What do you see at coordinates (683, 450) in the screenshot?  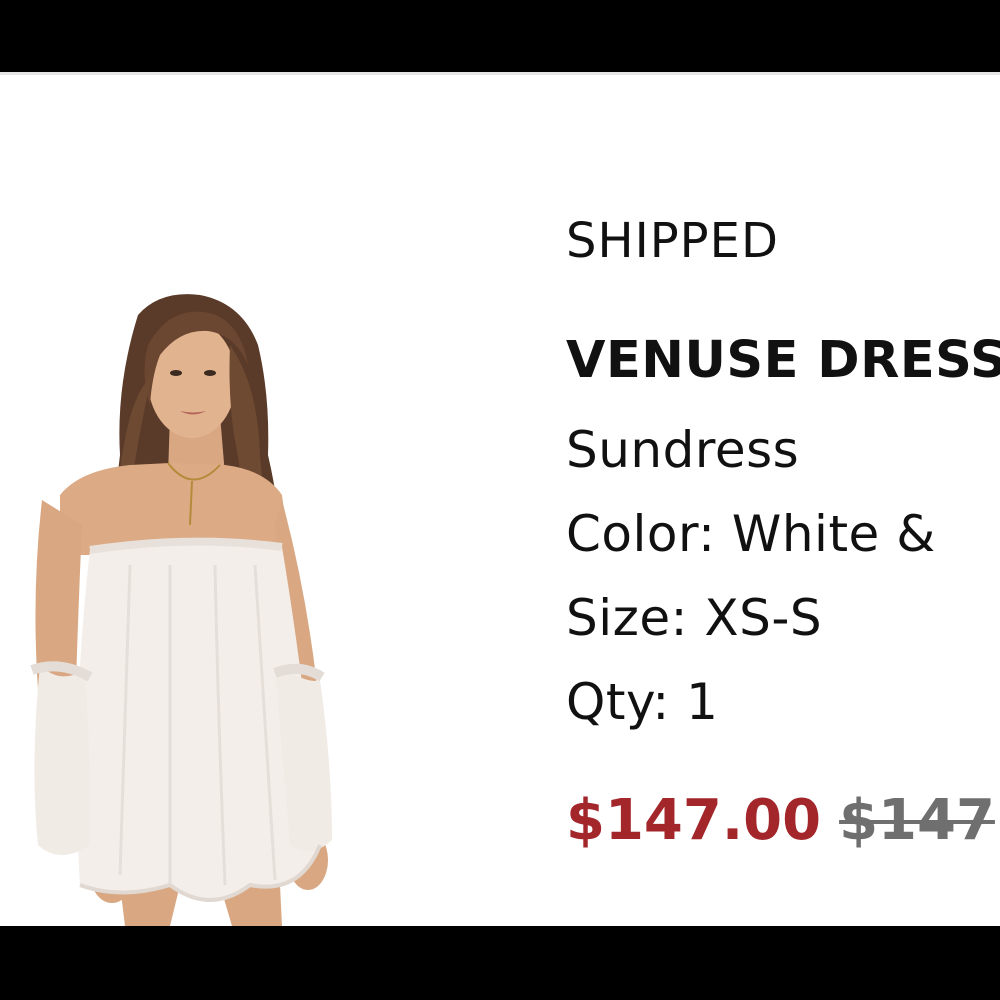 I see `product-category: Sundress` at bounding box center [683, 450].